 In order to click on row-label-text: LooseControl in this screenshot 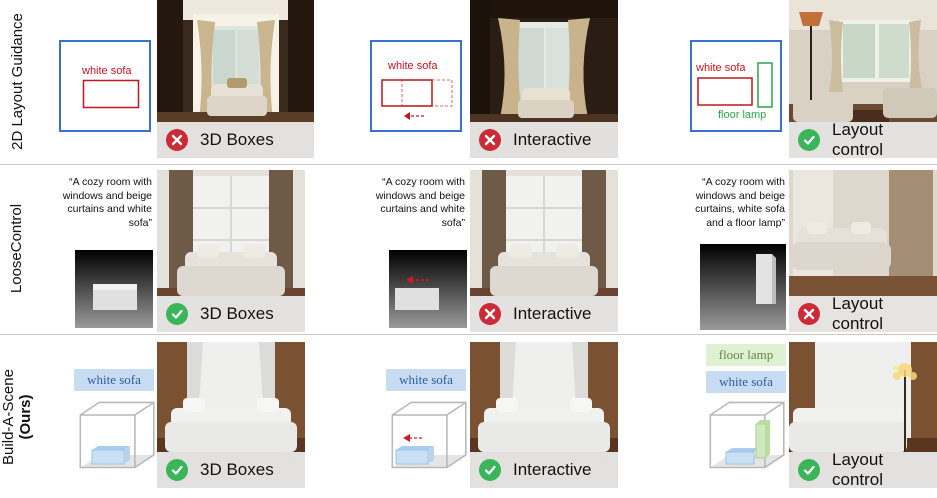, I will do `click(17, 248)`.